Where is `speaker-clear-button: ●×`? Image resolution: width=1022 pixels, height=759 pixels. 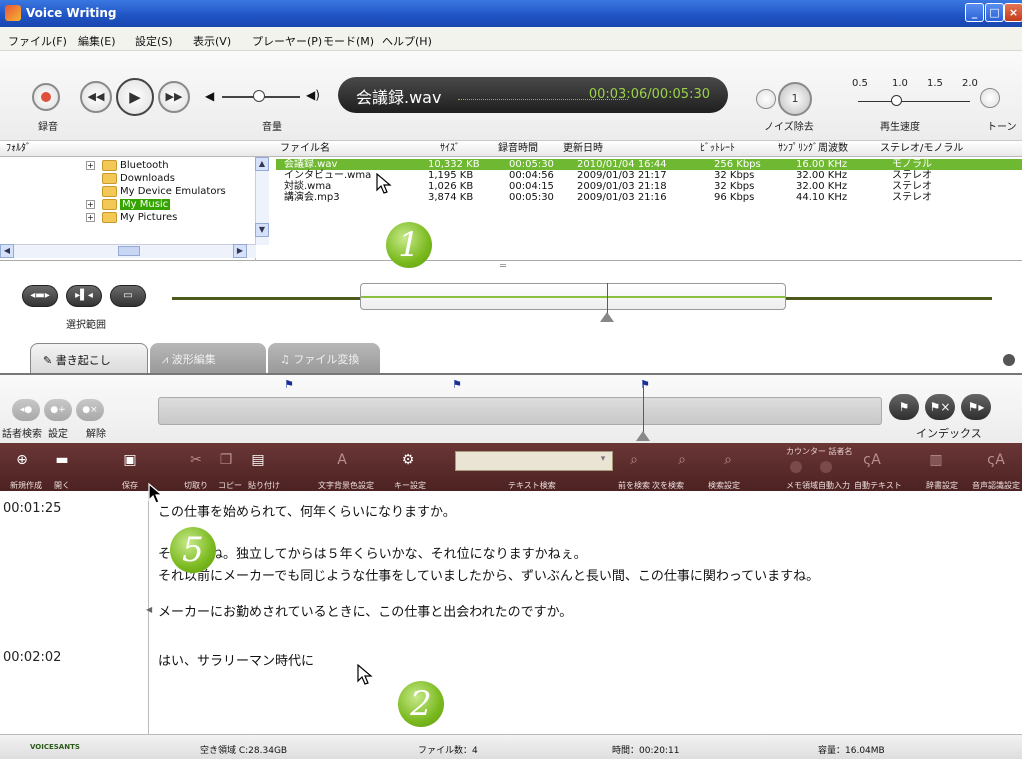 speaker-clear-button: ●× is located at coordinates (90, 410).